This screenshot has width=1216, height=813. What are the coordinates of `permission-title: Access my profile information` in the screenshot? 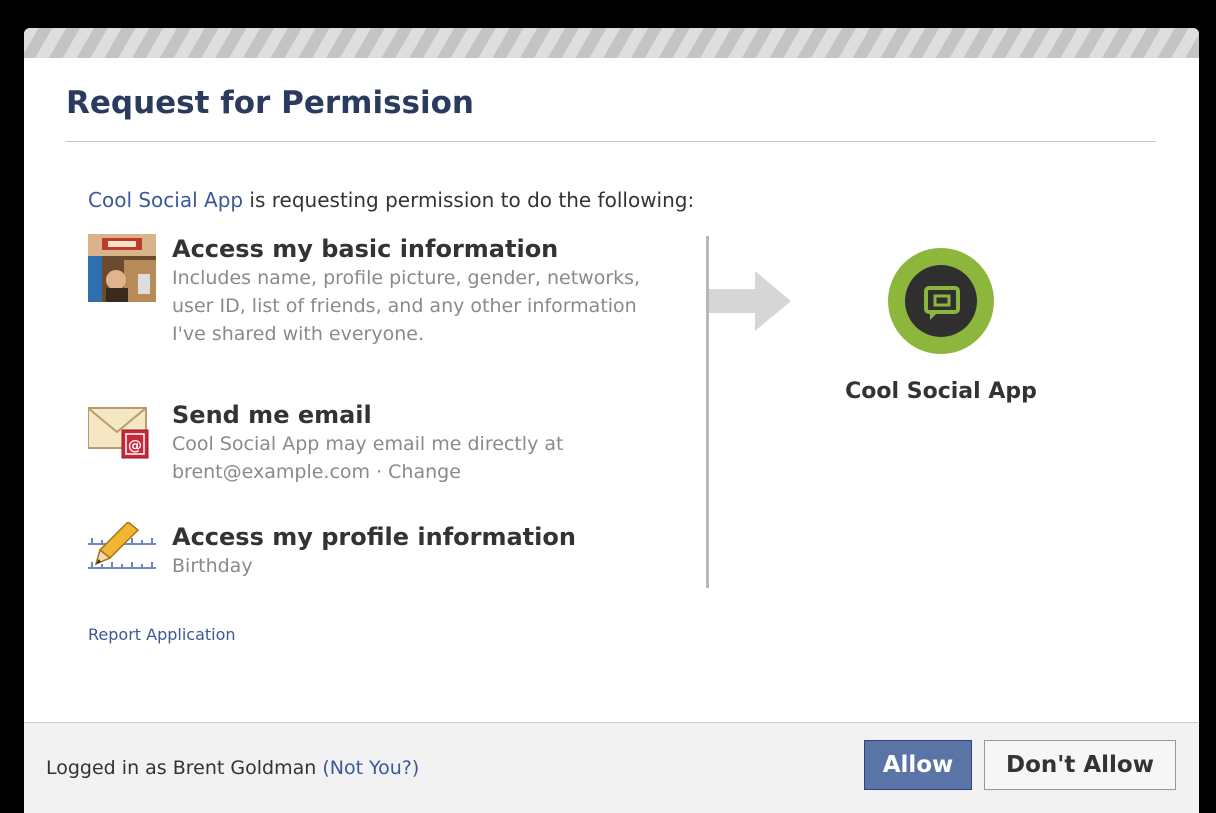 It's located at (374, 537).